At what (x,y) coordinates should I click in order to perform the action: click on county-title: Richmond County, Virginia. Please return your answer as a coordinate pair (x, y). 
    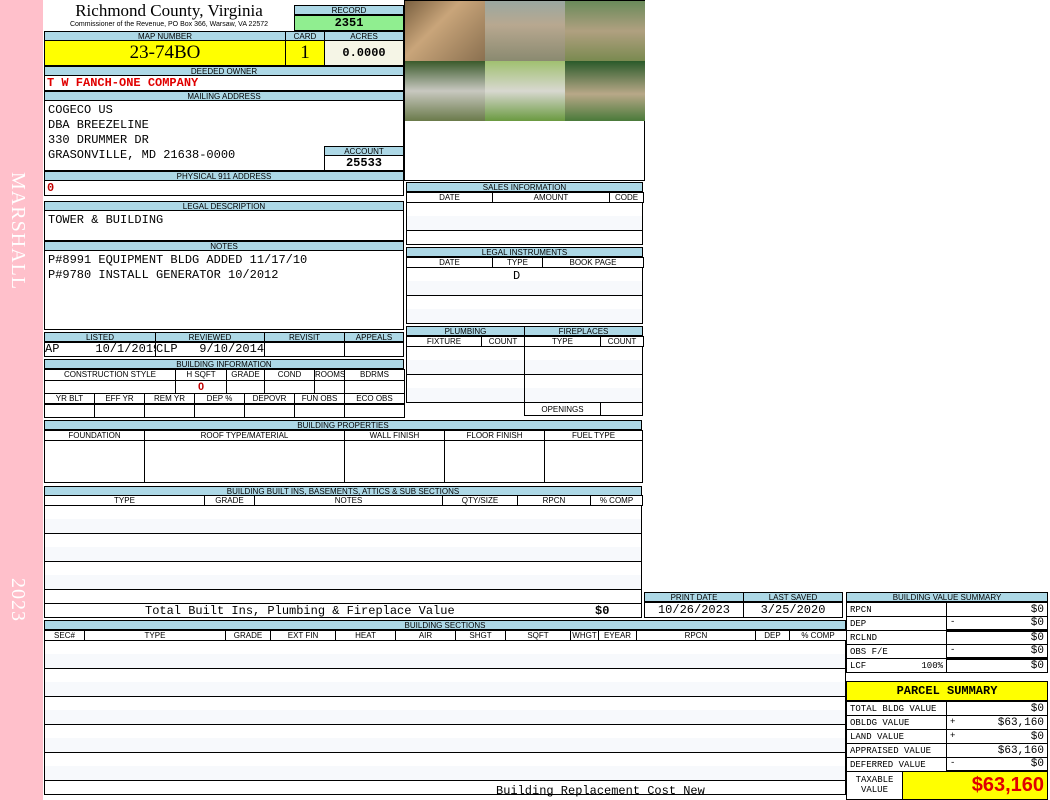
    Looking at the image, I should click on (169, 10).